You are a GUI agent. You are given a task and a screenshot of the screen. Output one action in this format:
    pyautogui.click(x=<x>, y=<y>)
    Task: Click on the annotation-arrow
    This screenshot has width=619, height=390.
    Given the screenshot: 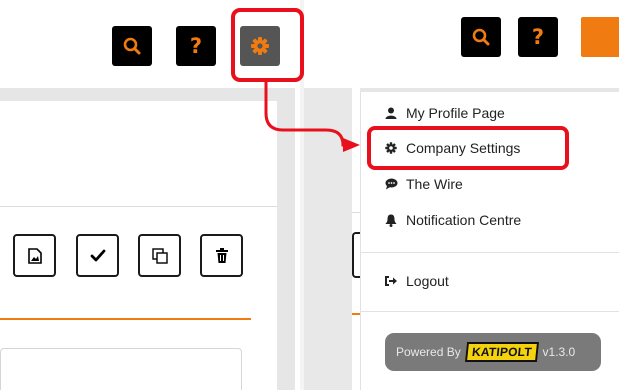 What is the action you would take?
    pyautogui.click(x=312, y=117)
    